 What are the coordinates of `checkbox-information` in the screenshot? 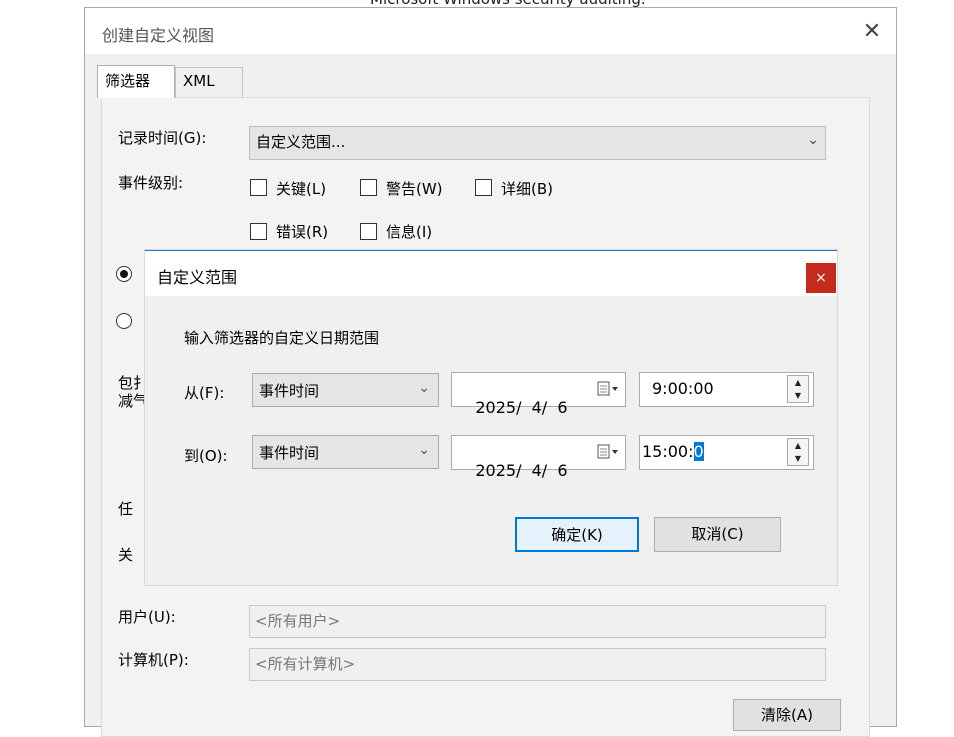 It's located at (368, 231).